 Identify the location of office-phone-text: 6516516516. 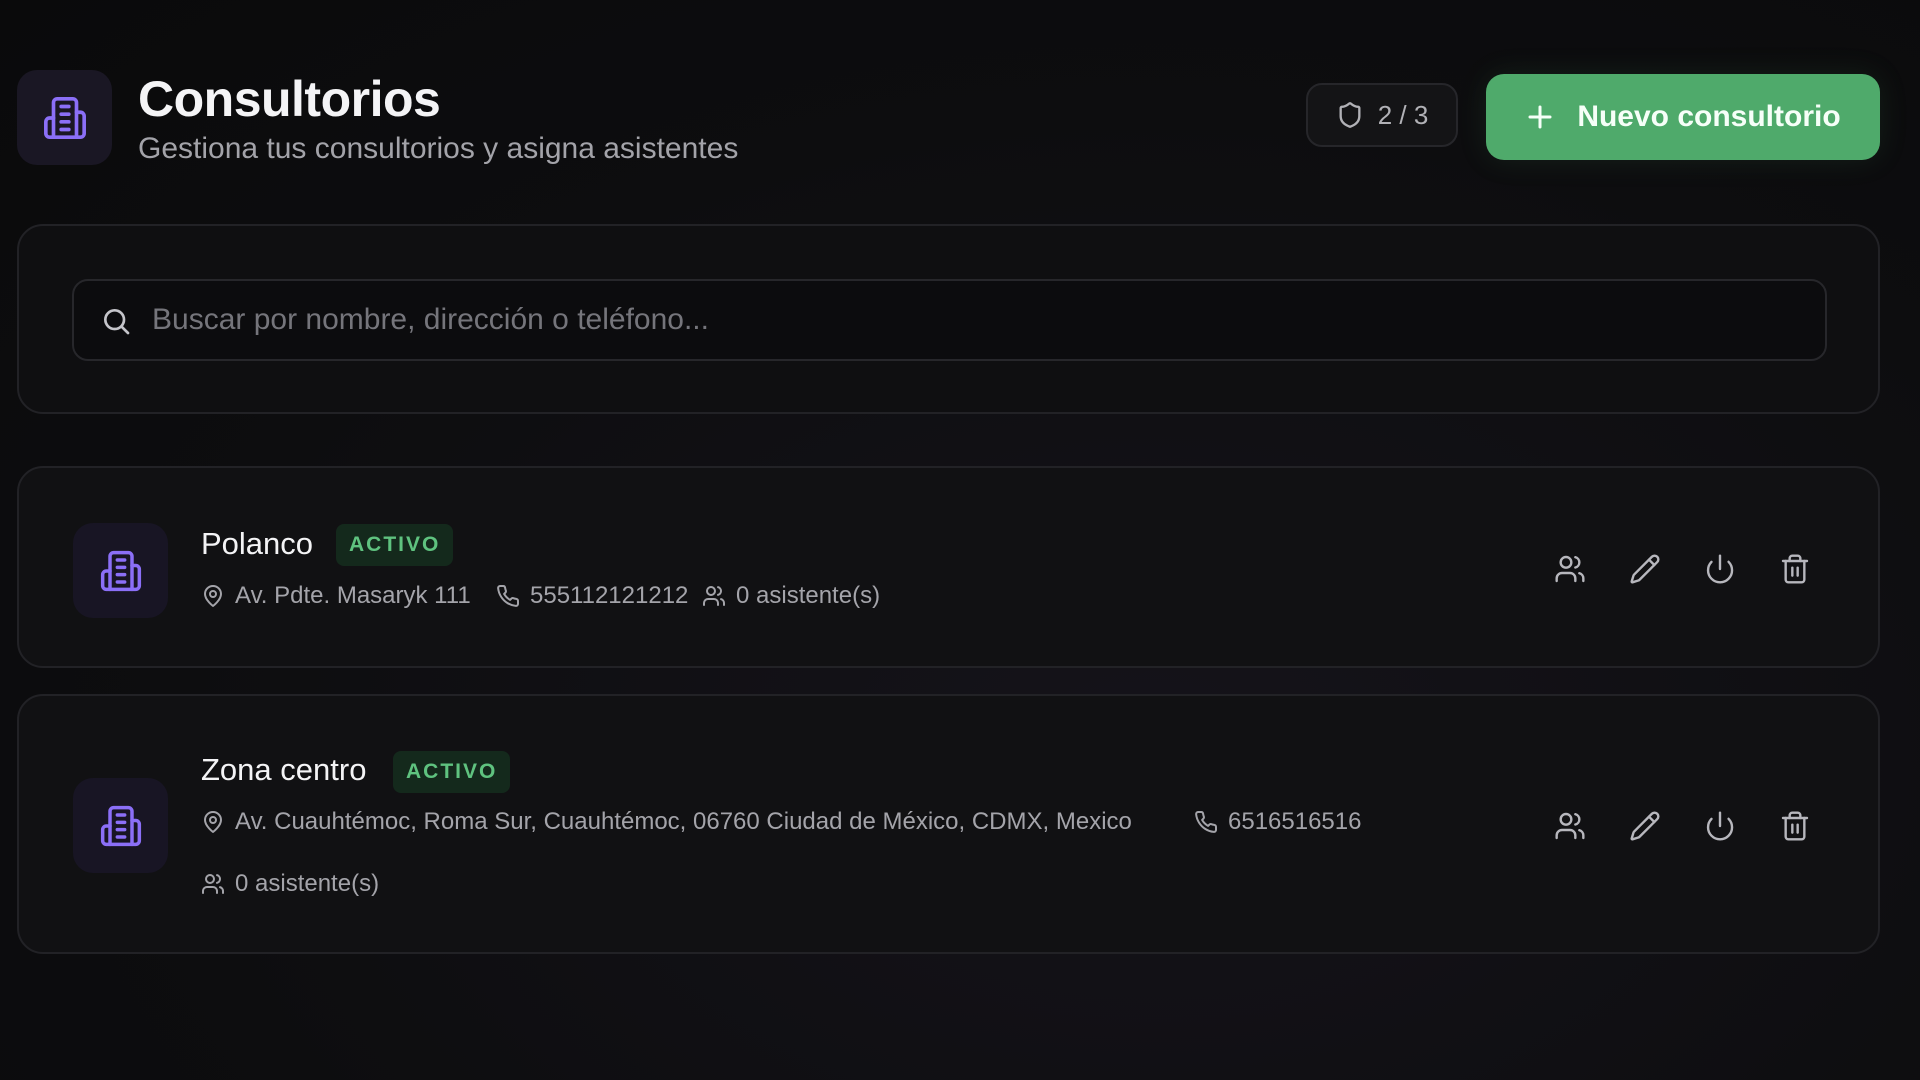
(1295, 821).